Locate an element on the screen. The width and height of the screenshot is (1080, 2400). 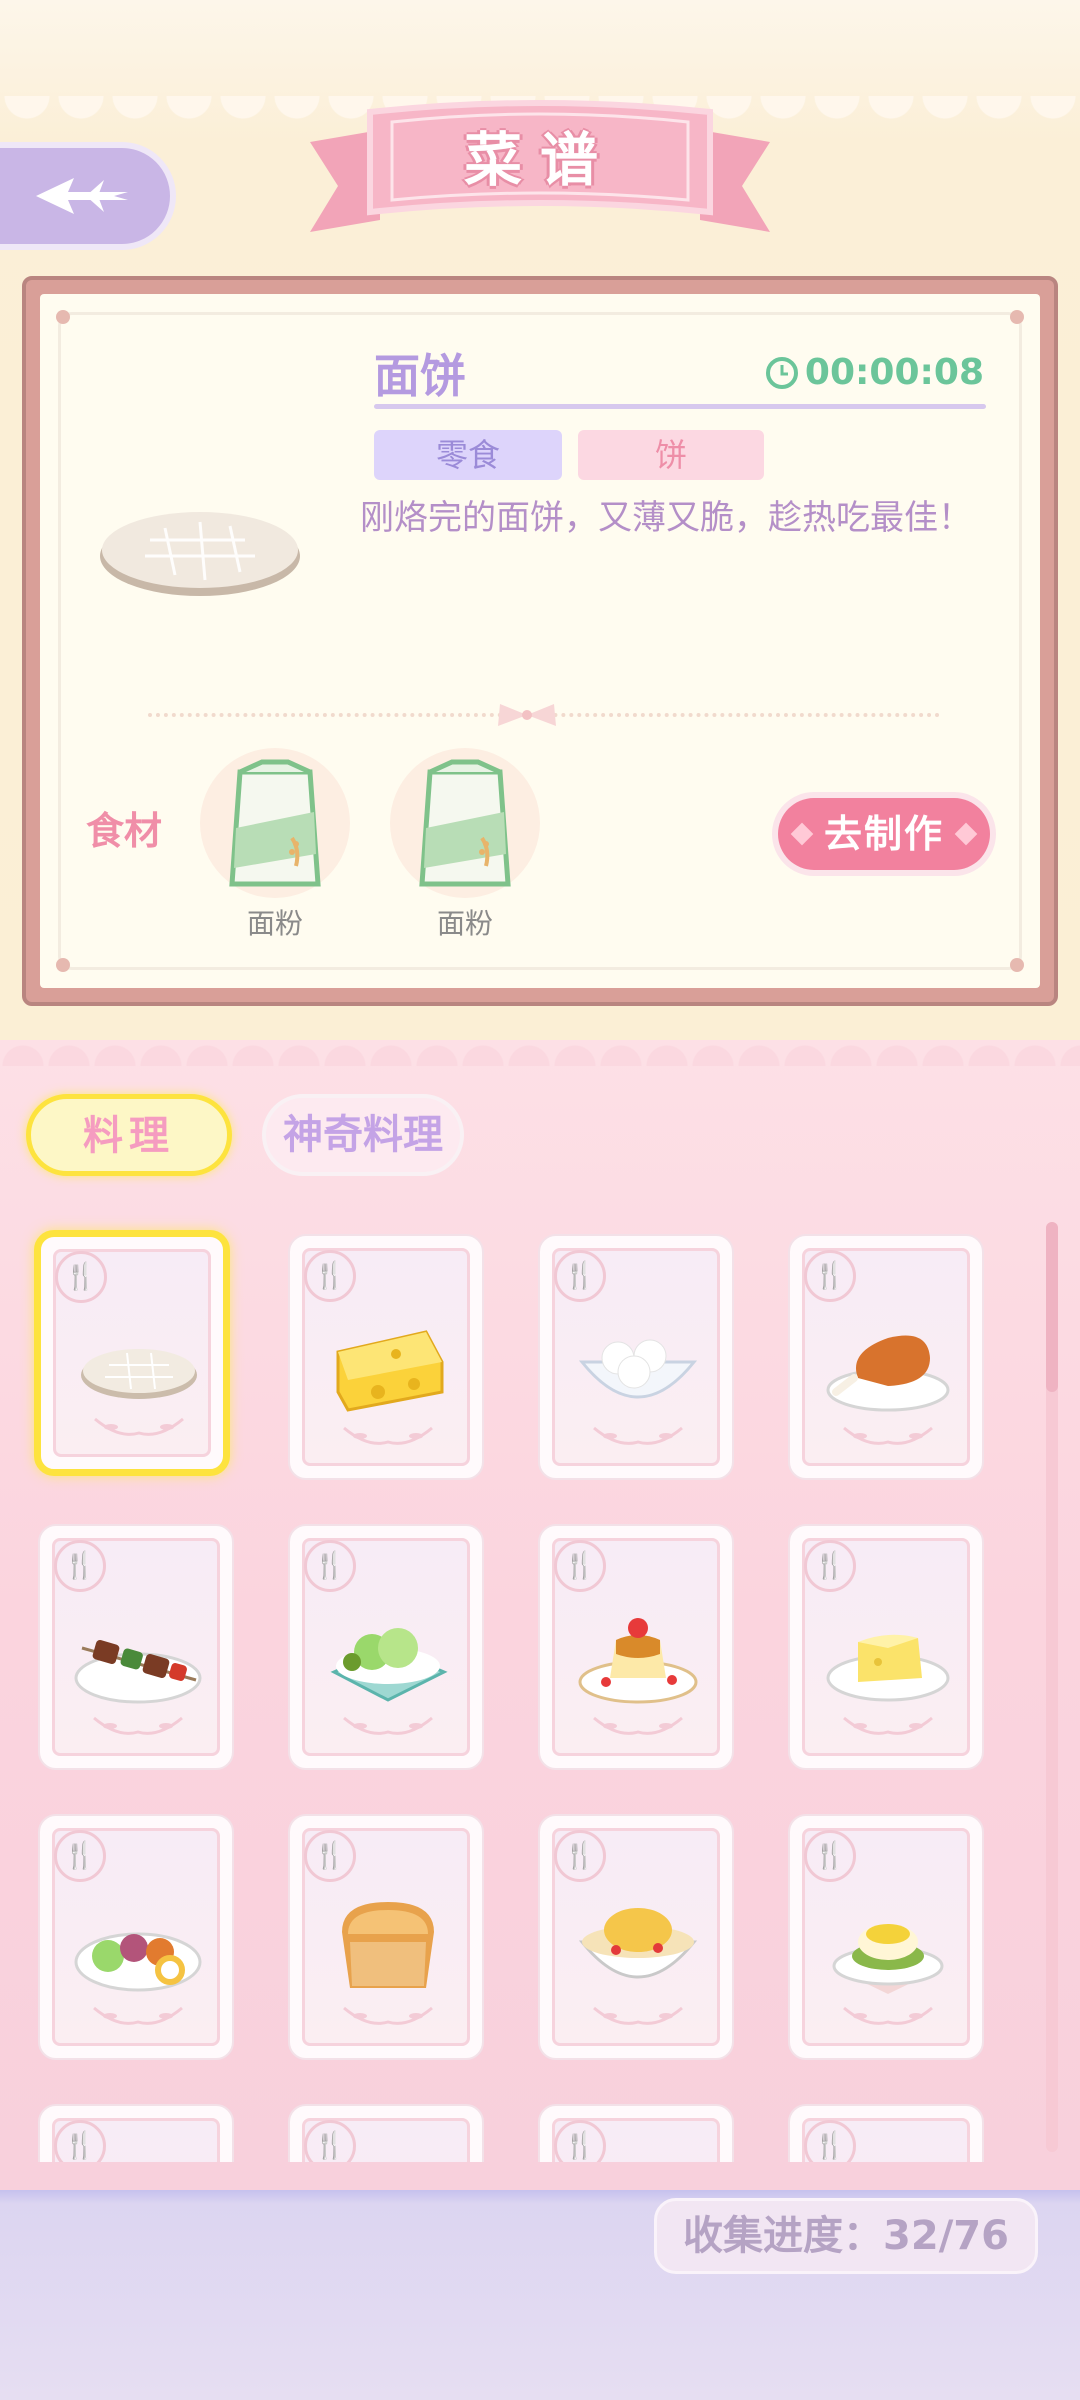
tag-type: 饼 is located at coordinates (671, 455).